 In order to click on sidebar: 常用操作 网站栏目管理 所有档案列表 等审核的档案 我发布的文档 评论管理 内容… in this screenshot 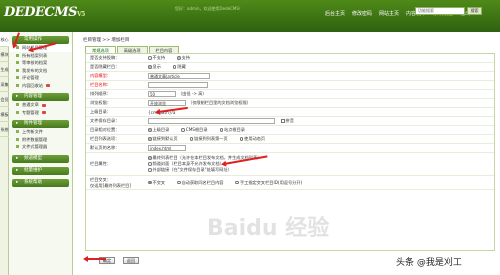, I will do `click(41, 153)`.